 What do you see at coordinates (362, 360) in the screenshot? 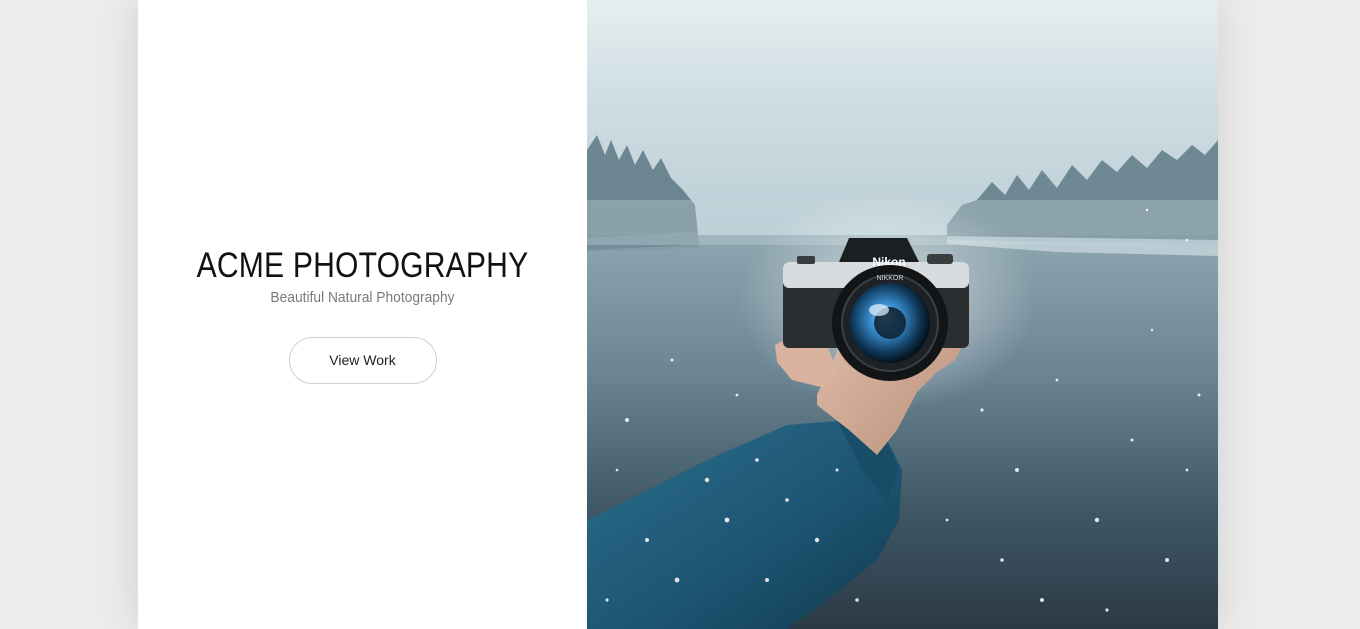
I see `view-work-button: View Work` at bounding box center [362, 360].